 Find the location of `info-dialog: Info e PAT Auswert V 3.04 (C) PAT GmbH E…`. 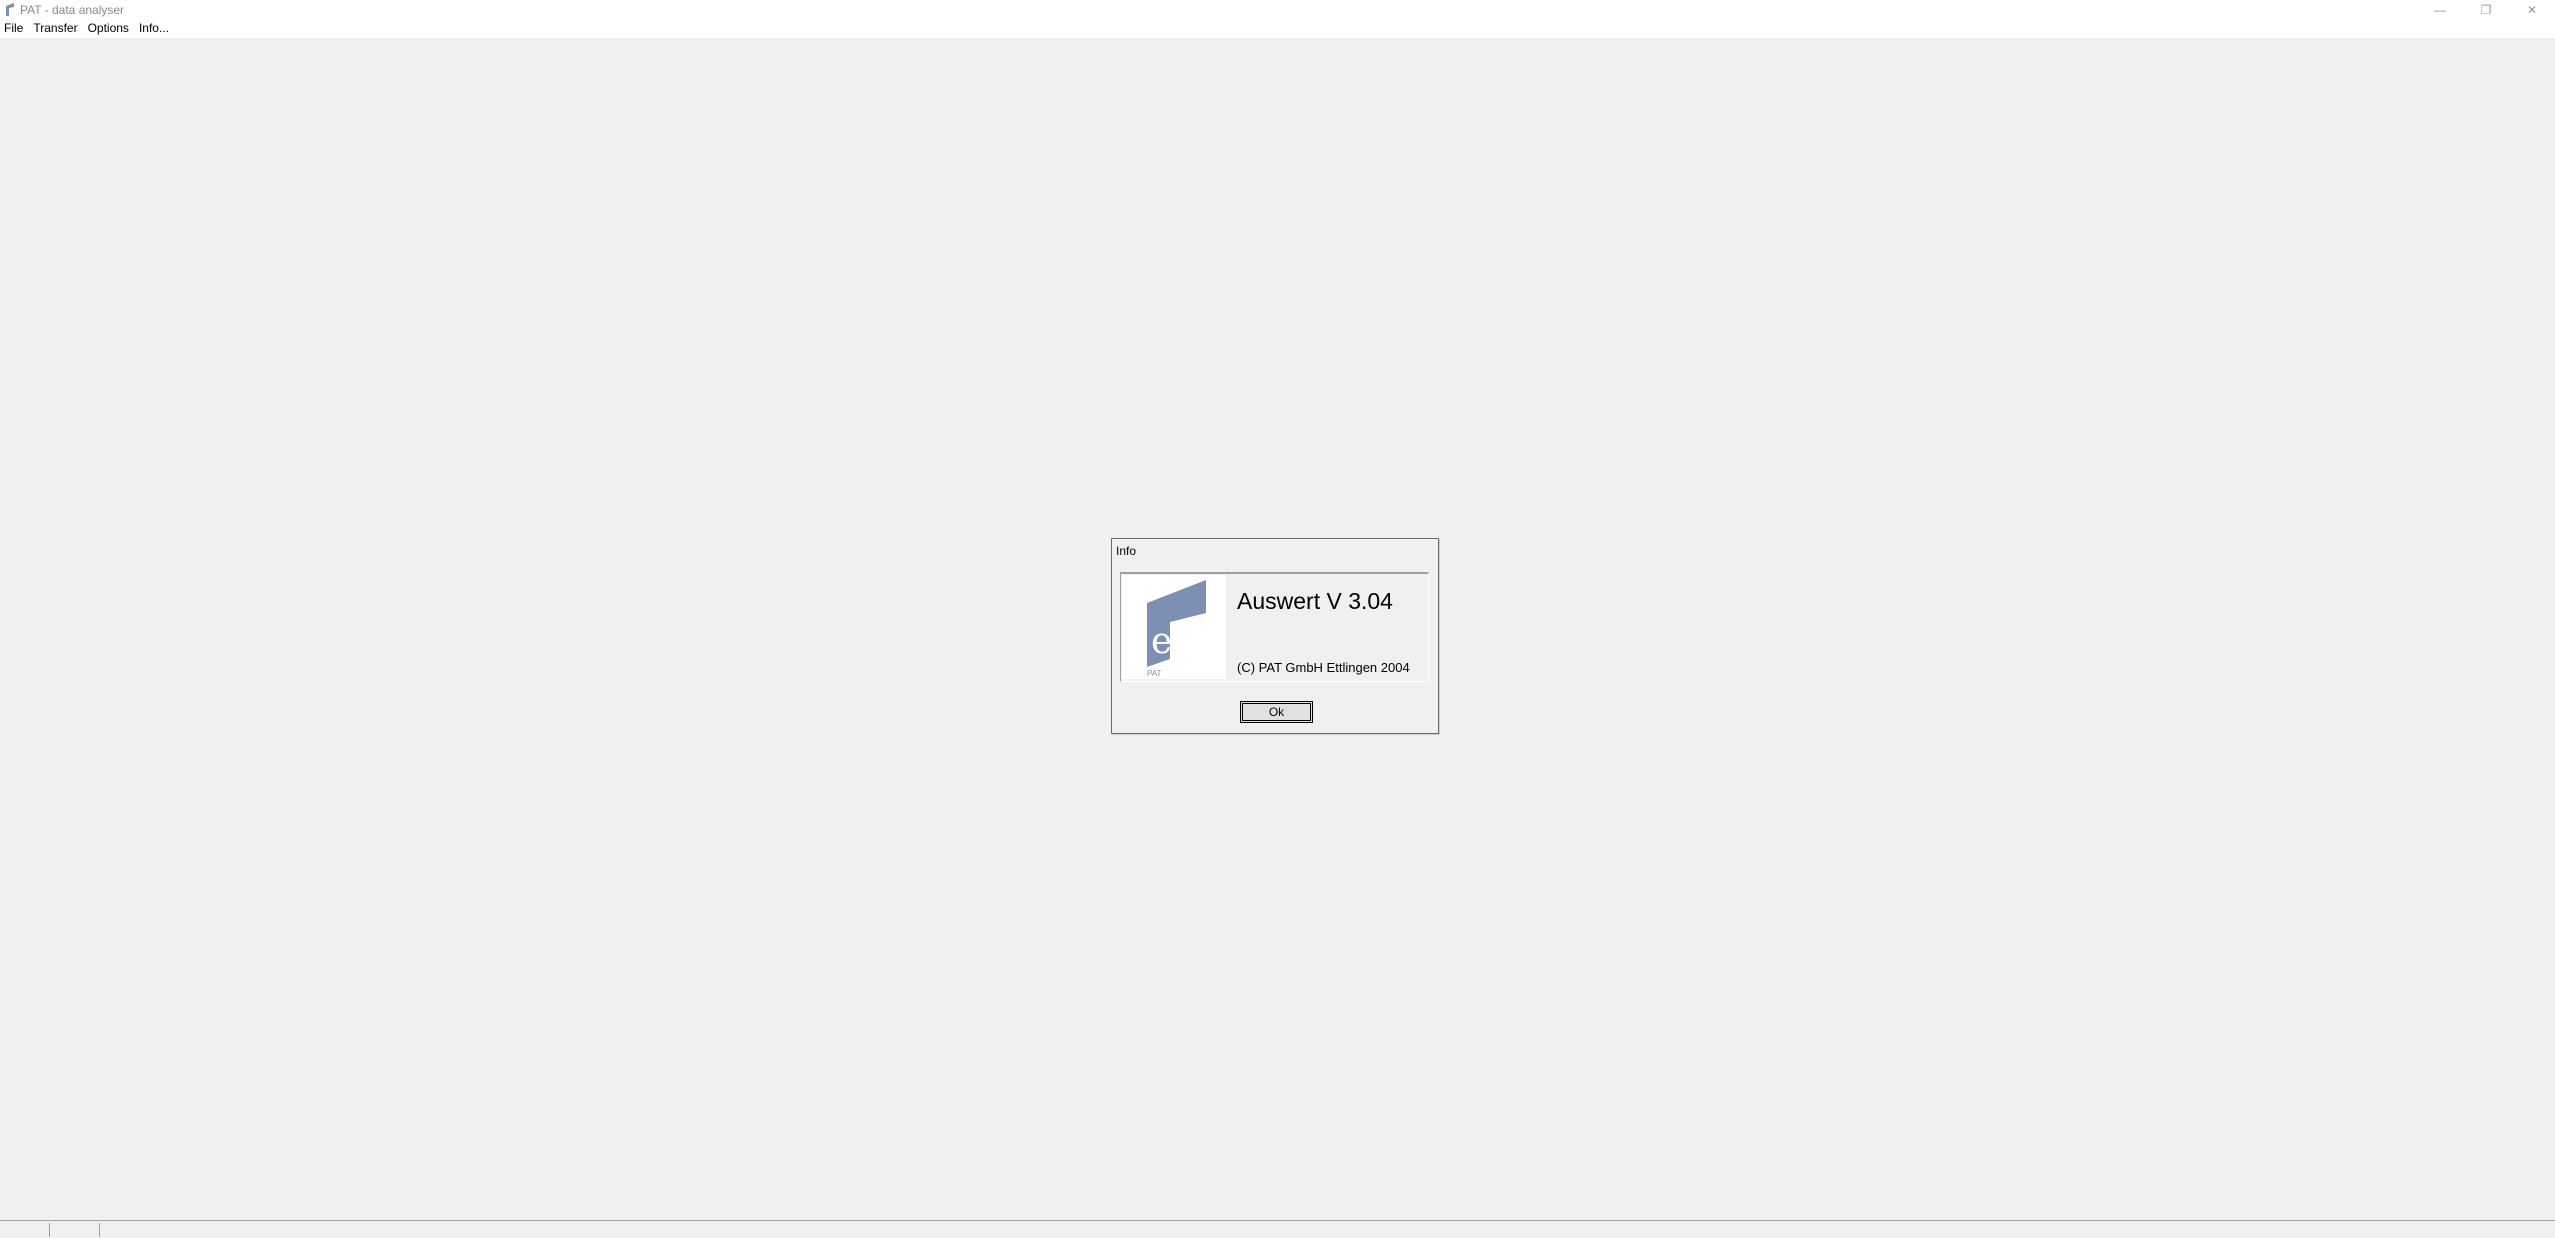

info-dialog: Info e PAT Auswert V 3.04 (C) PAT GmbH E… is located at coordinates (1275, 636).